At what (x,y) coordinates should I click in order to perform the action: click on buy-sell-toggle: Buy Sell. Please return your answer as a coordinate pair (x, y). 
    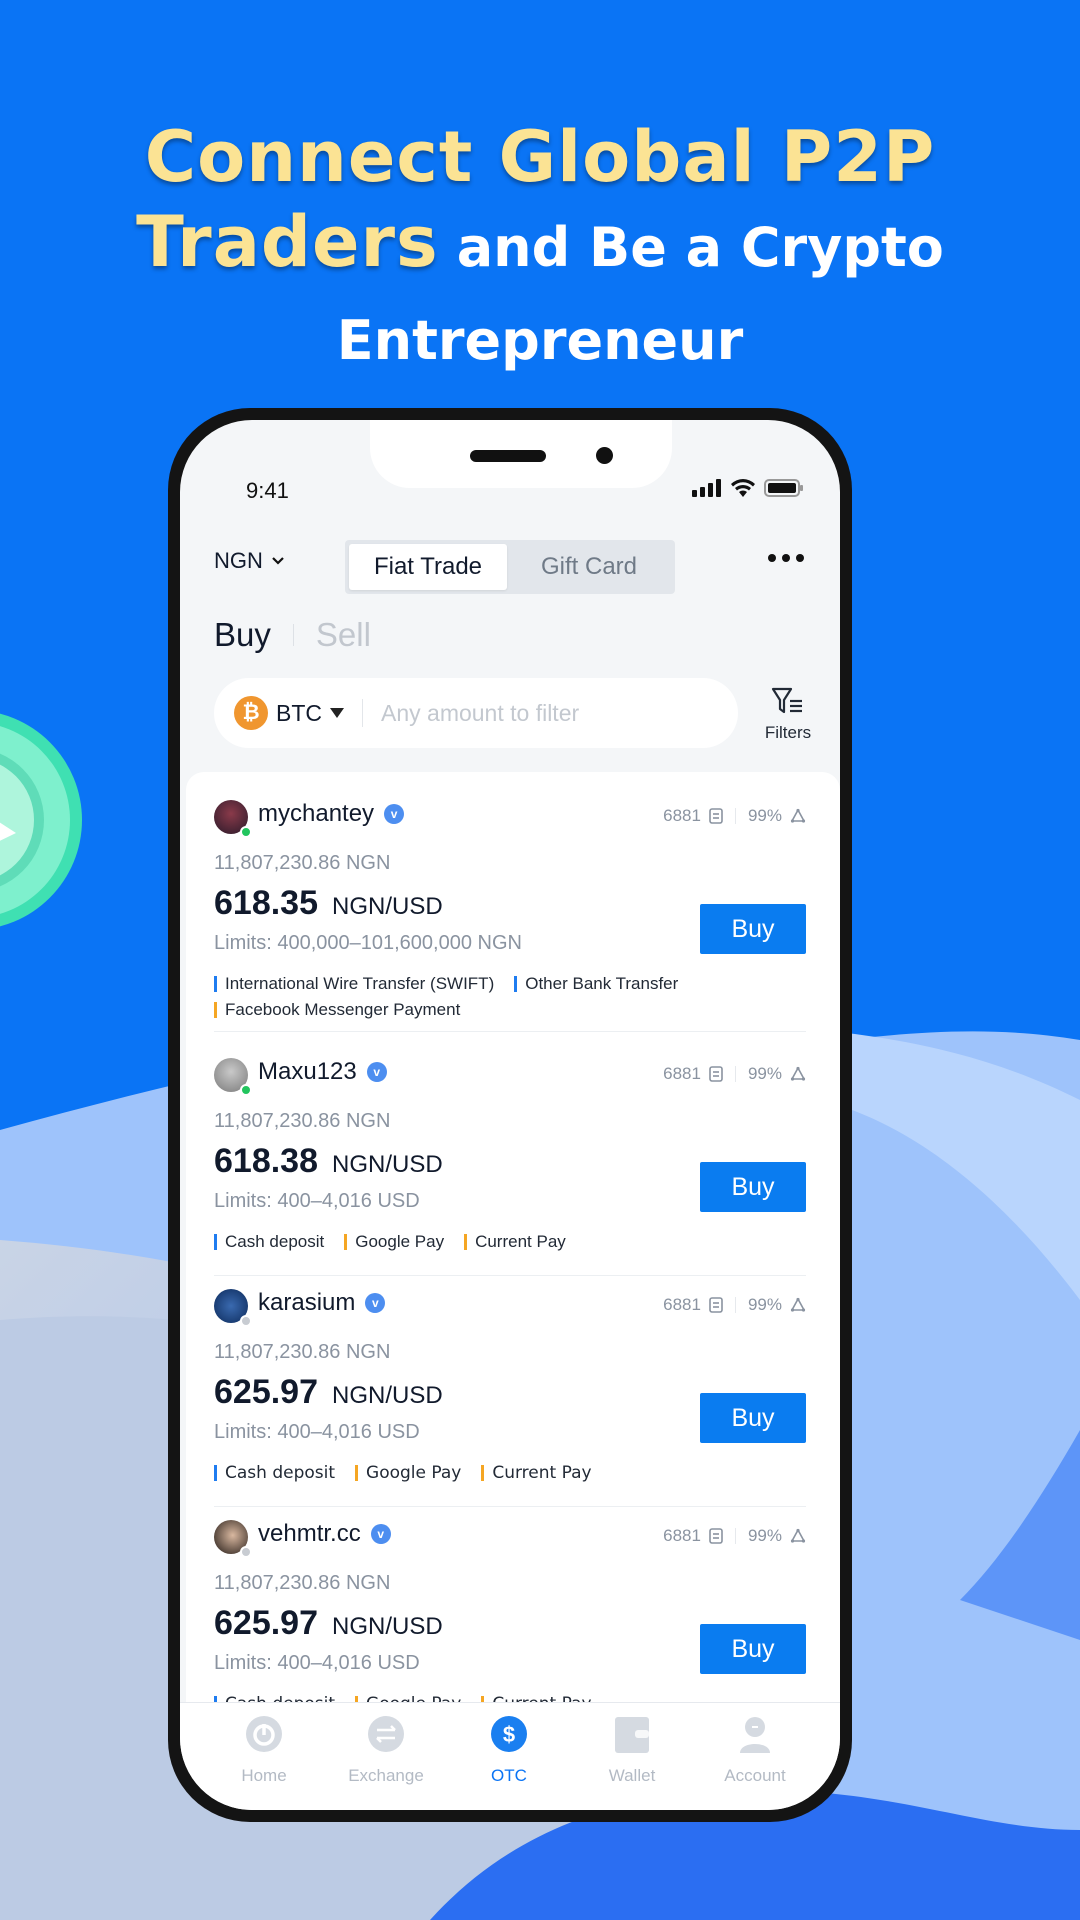
    Looking at the image, I should click on (292, 635).